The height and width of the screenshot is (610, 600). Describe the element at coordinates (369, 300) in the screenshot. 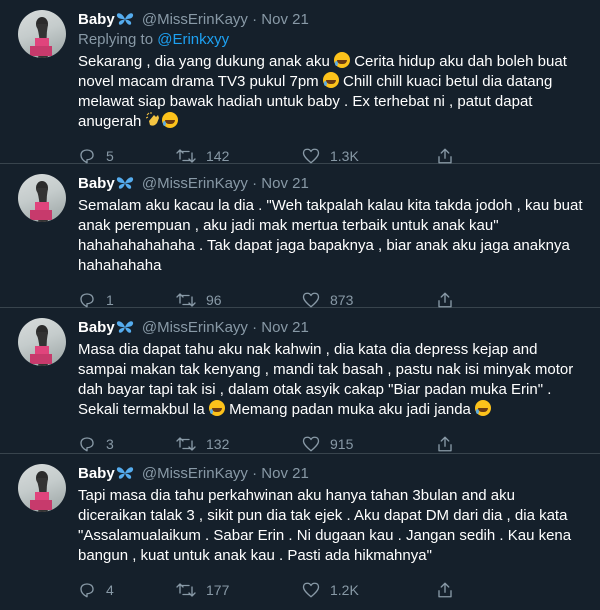

I see `like-button: 873` at that location.